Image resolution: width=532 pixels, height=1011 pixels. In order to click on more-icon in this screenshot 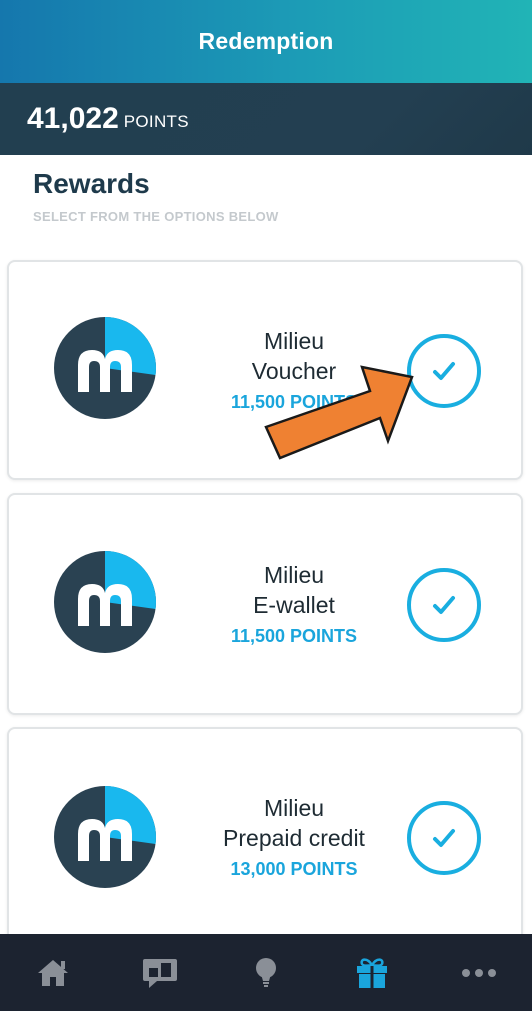, I will do `click(478, 972)`.